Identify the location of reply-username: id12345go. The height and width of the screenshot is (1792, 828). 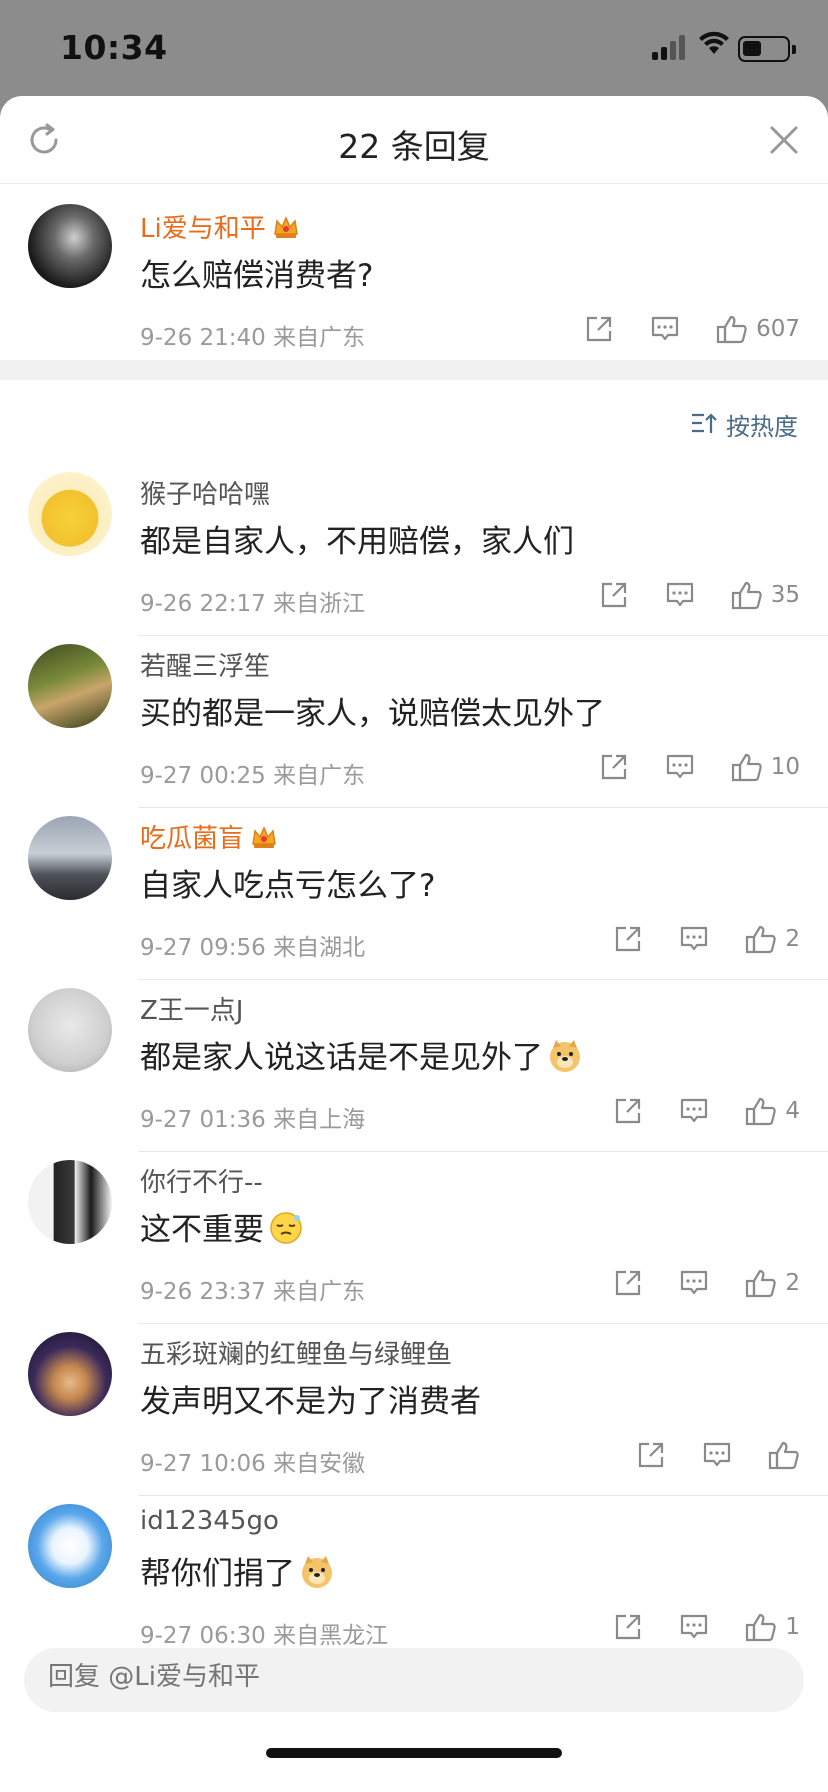
(209, 1521).